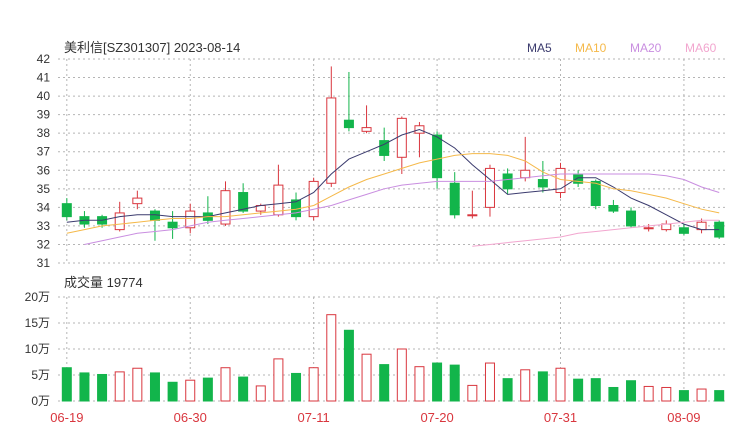  Describe the element at coordinates (44, 115) in the screenshot. I see `price-tick-label: 39` at that location.